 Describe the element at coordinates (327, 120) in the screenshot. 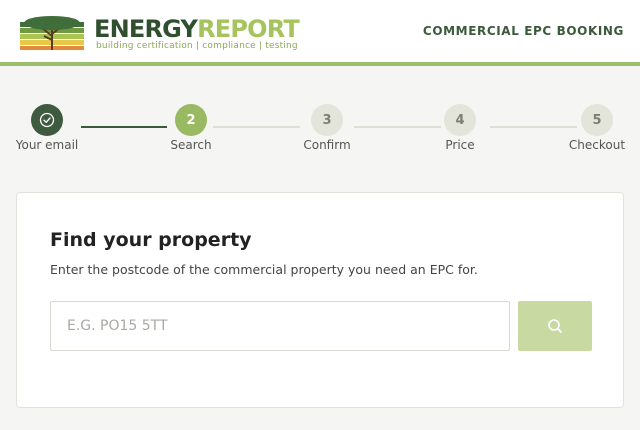

I see `step-3-confirm: 3` at that location.